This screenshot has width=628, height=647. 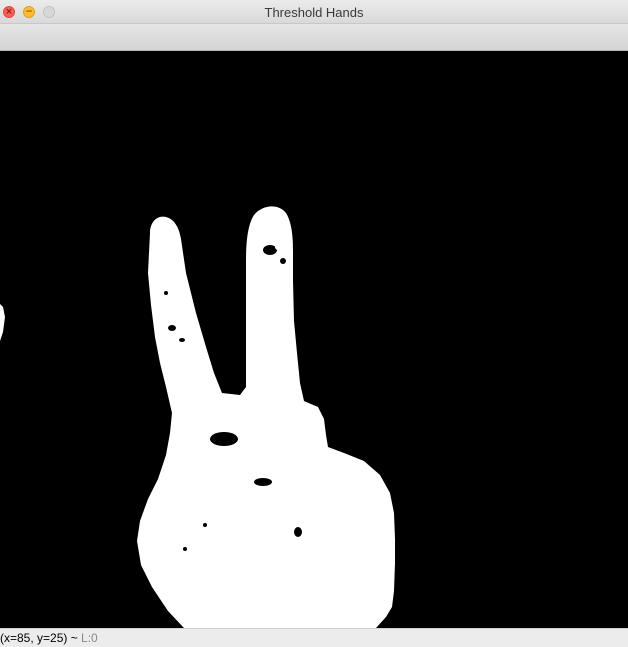 What do you see at coordinates (314, 37) in the screenshot?
I see `toolbar` at bounding box center [314, 37].